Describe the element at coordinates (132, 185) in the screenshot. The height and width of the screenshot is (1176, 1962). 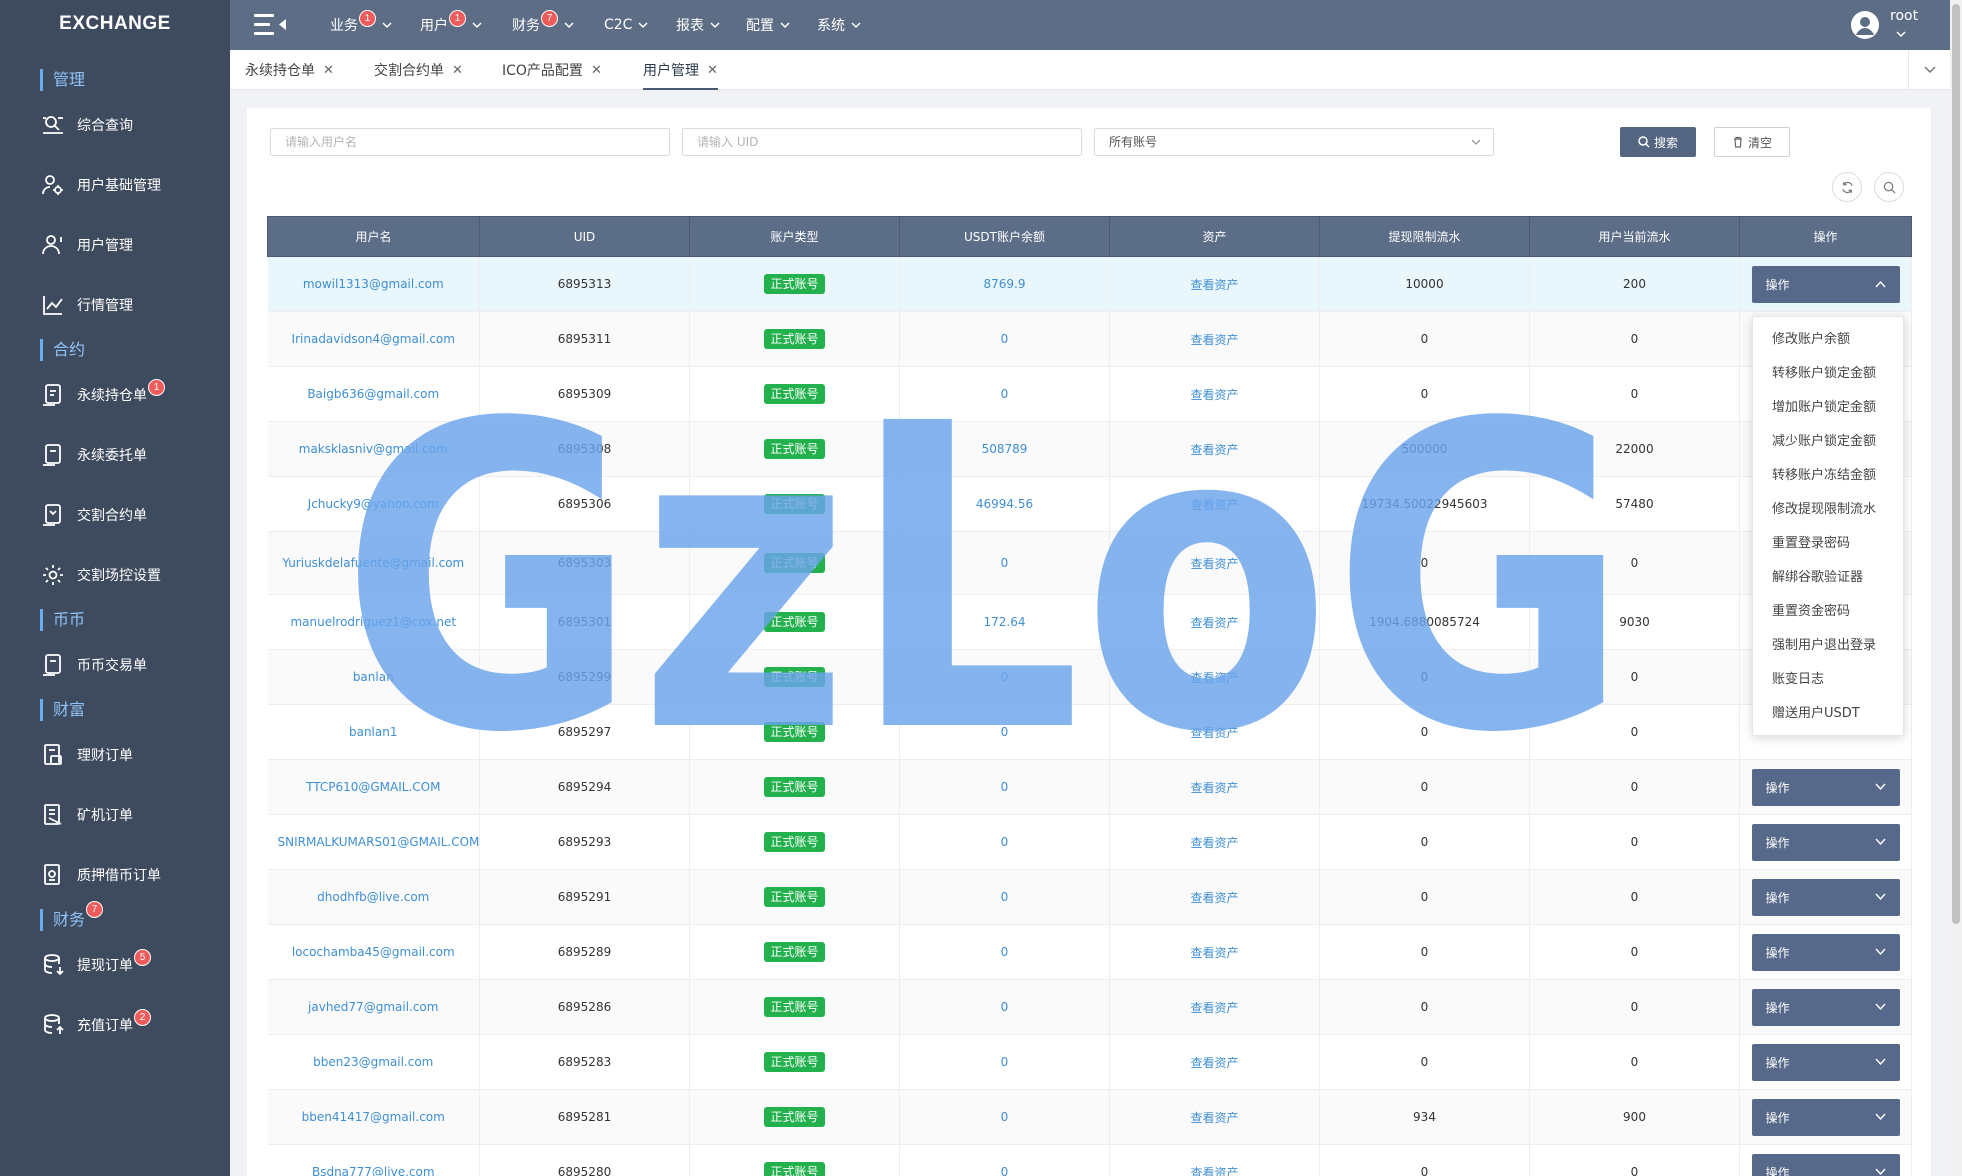
I see `sidebar-item-user-basic: 用户基础管理` at that location.